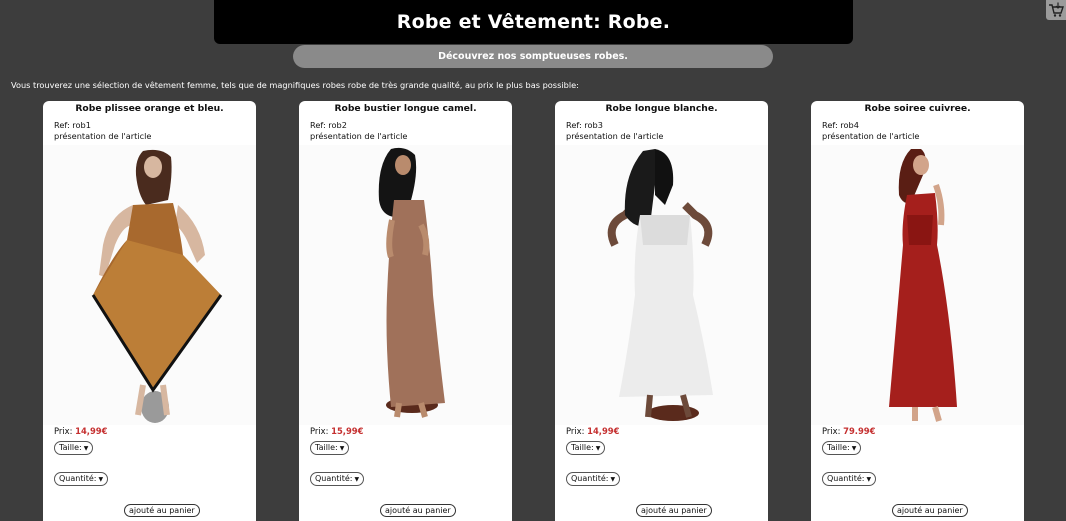 This screenshot has width=1066, height=521. What do you see at coordinates (584, 125) in the screenshot?
I see `product-ref: Ref: rob3` at bounding box center [584, 125].